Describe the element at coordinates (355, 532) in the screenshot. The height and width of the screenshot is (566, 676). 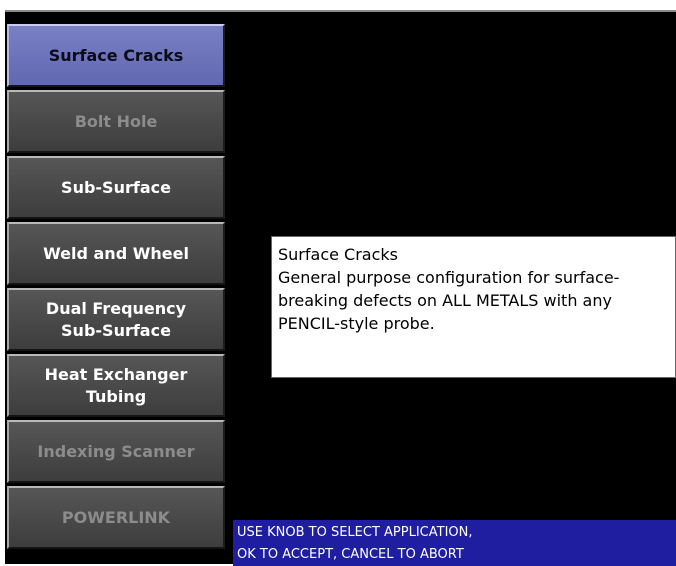
I see `status-line-1: USE KNOB TO SELECT APPLICATION,` at that location.